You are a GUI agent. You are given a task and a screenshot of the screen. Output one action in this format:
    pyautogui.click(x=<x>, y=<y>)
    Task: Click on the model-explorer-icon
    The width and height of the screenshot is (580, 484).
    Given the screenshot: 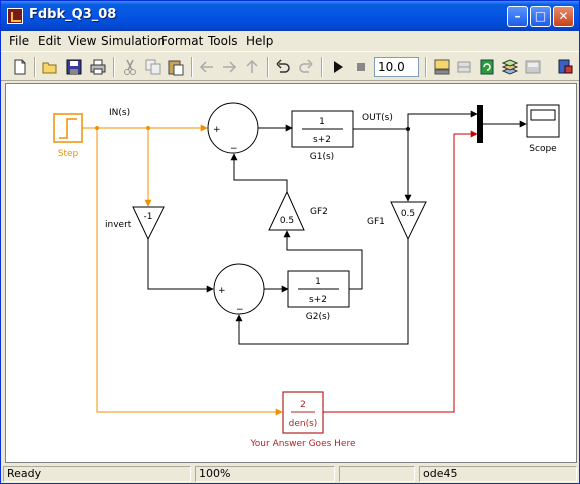 What is the action you would take?
    pyautogui.click(x=533, y=67)
    